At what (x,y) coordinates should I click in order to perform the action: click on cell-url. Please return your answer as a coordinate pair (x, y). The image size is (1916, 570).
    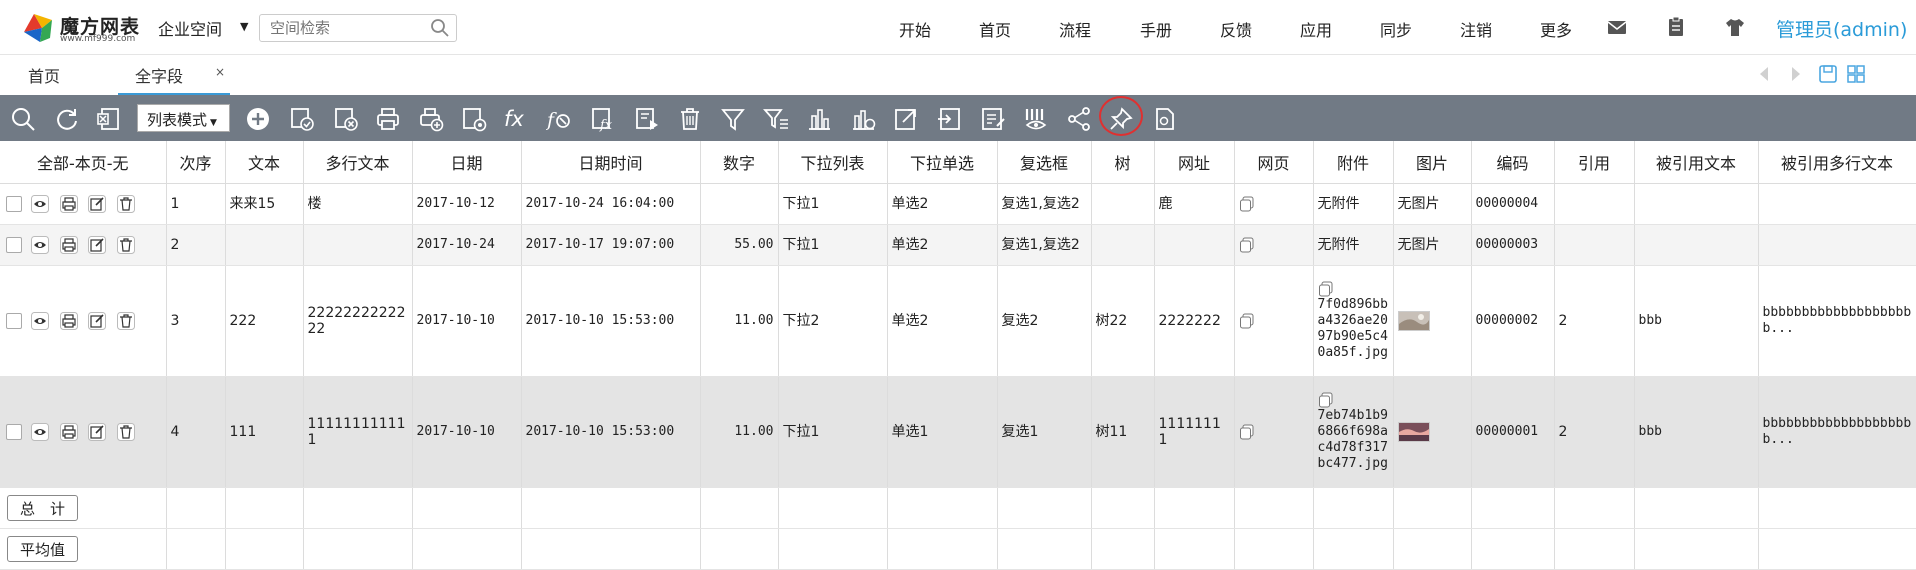
    Looking at the image, I should click on (1194, 245).